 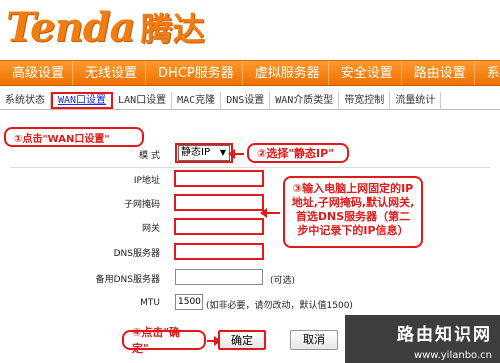 What do you see at coordinates (62, 139) in the screenshot?
I see `callout-step1-text: ①点击"WAN口设置"` at bounding box center [62, 139].